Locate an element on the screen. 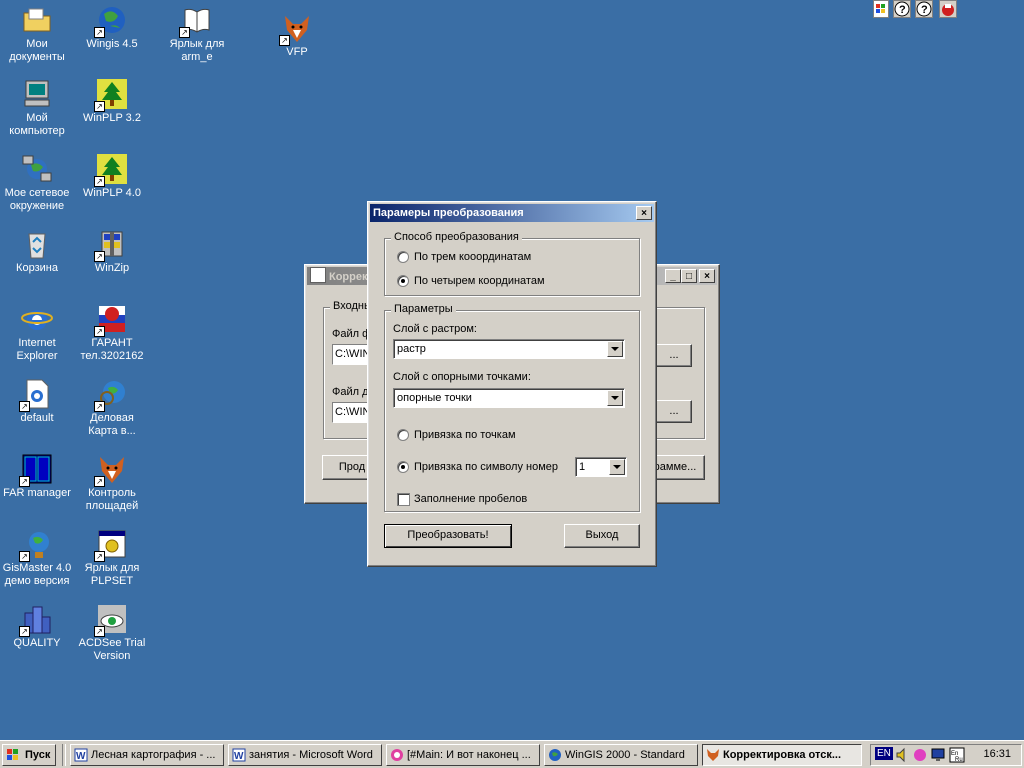 This screenshot has width=1024, height=768. fill-gaps-checkbox is located at coordinates (403, 499).